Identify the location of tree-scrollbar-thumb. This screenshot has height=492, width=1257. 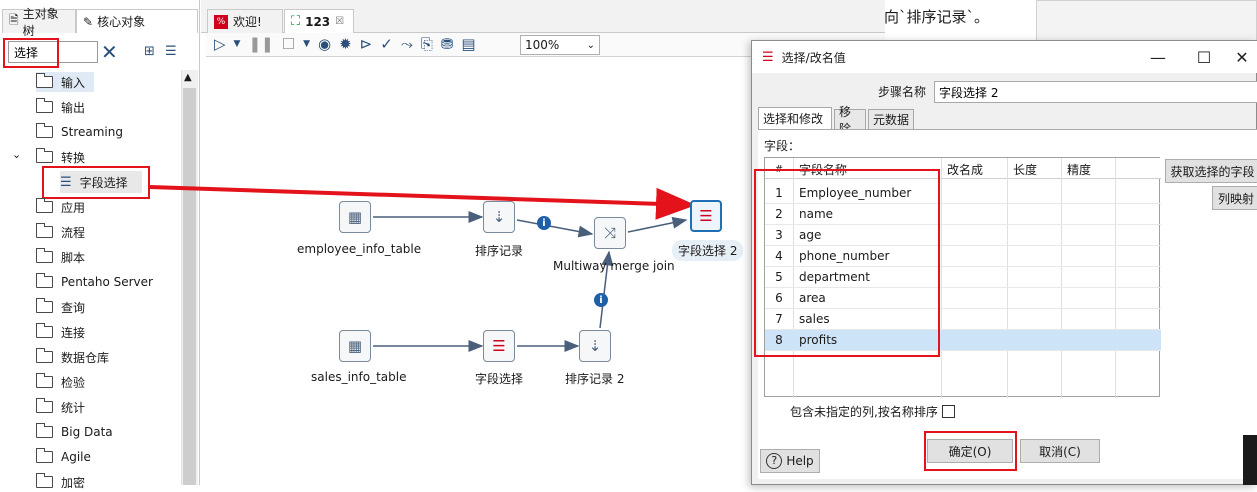
(189, 286).